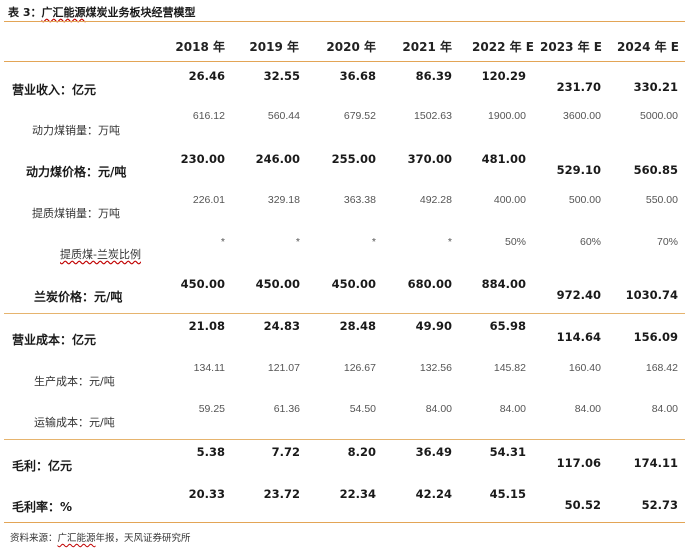  What do you see at coordinates (571, 47) in the screenshot?
I see `year-header: 2023 年 E` at bounding box center [571, 47].